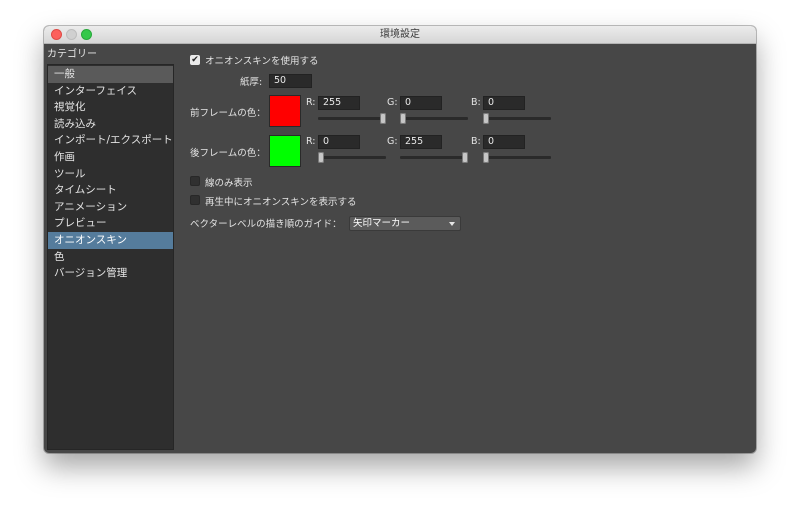 This screenshot has height=518, width=800. I want to click on front-r-input: 255, so click(339, 103).